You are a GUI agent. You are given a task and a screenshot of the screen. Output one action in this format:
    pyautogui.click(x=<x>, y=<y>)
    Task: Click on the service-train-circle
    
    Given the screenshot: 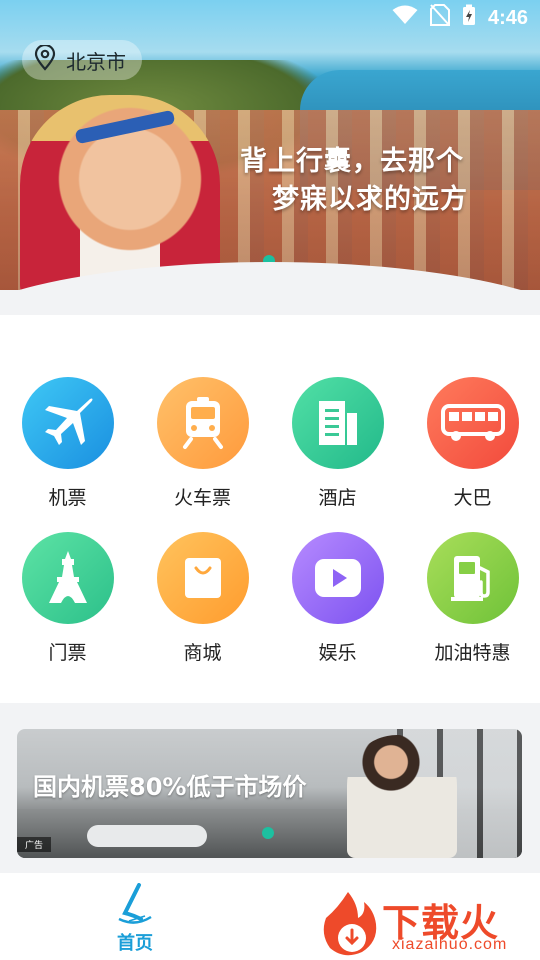 What is the action you would take?
    pyautogui.click(x=202, y=423)
    